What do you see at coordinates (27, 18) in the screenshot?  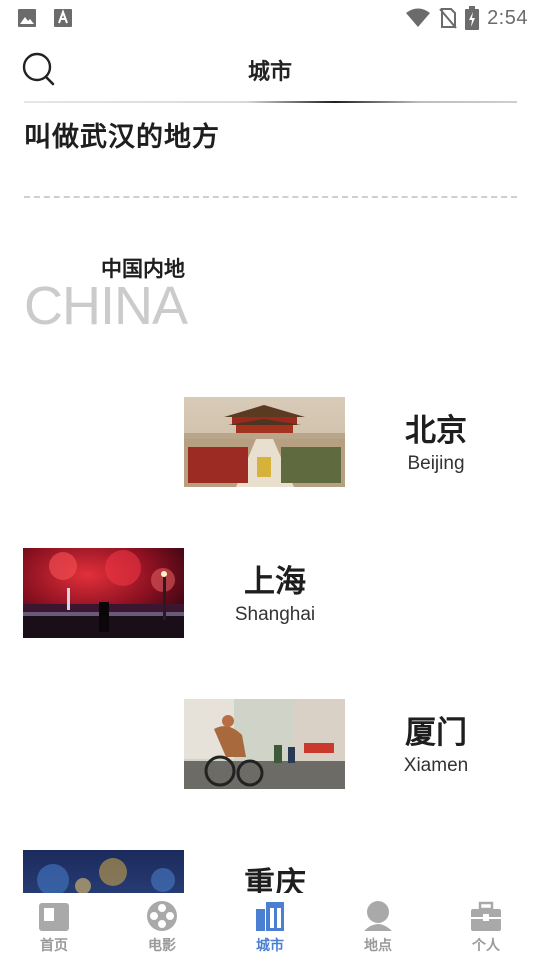 I see `image-icon` at bounding box center [27, 18].